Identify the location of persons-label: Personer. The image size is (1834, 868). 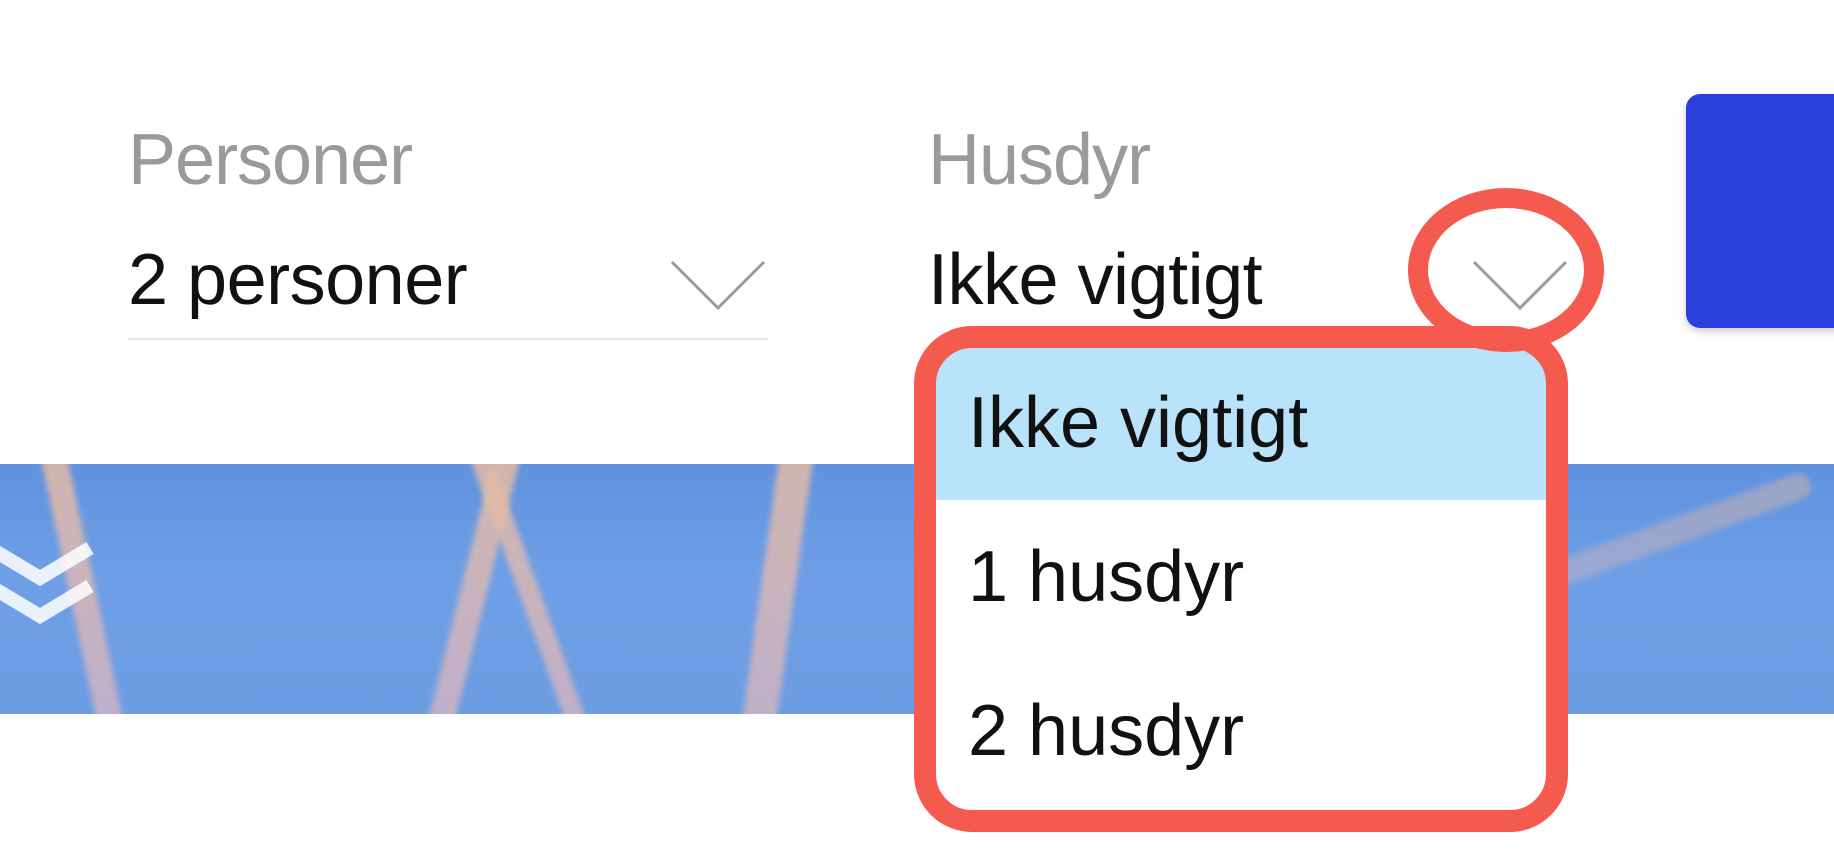
(270, 160).